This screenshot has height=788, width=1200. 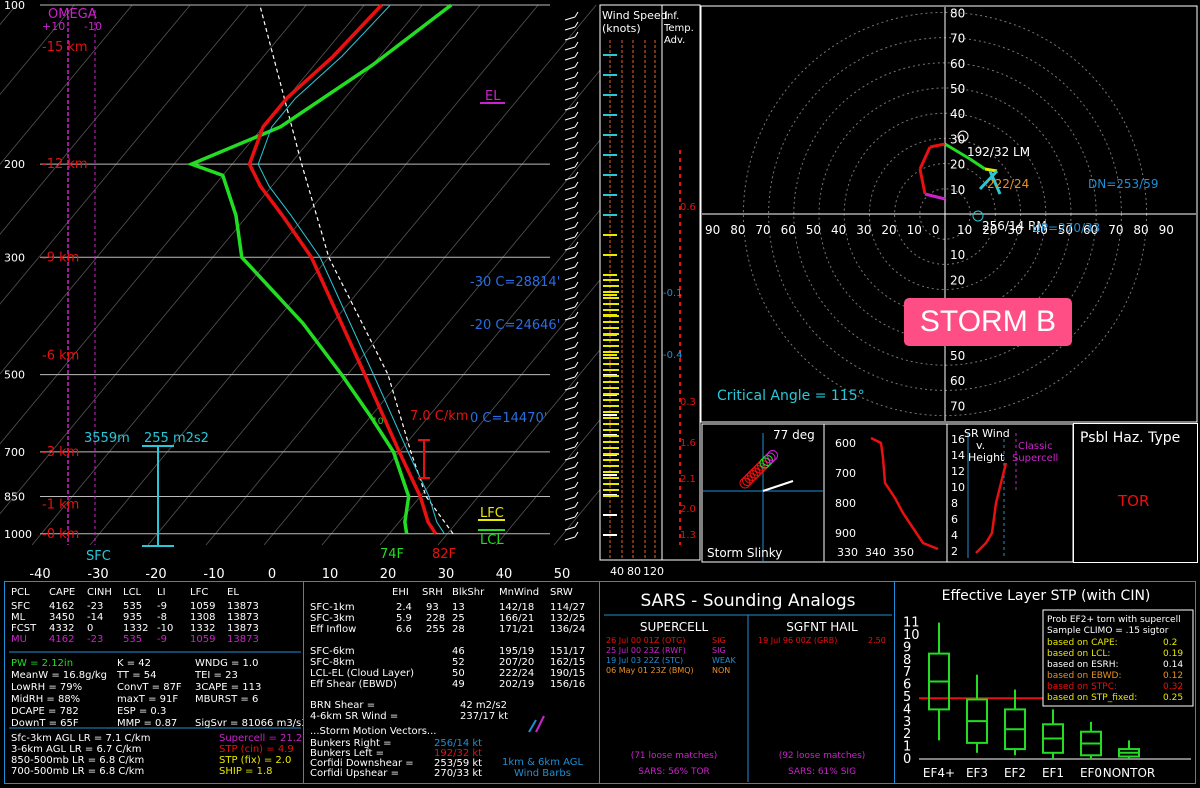 I want to click on adv-value: 1.3, so click(x=688, y=535).